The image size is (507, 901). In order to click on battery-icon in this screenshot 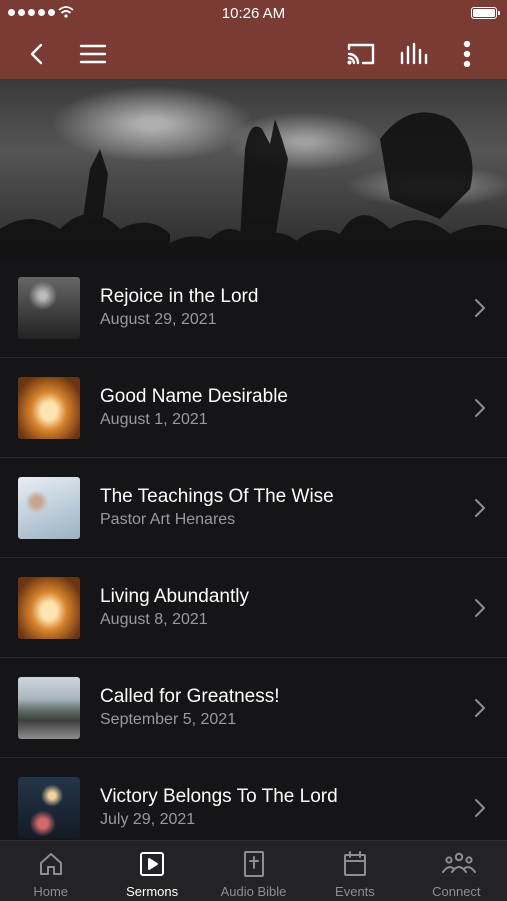, I will do `click(485, 13)`.